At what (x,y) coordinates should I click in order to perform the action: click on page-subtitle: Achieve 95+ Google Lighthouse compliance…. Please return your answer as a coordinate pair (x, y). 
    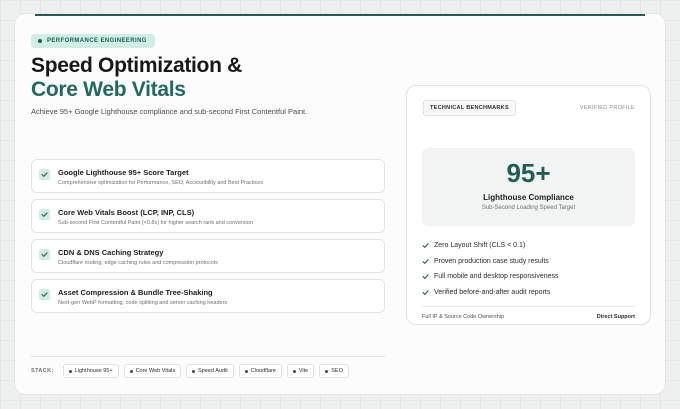
    Looking at the image, I should click on (169, 111).